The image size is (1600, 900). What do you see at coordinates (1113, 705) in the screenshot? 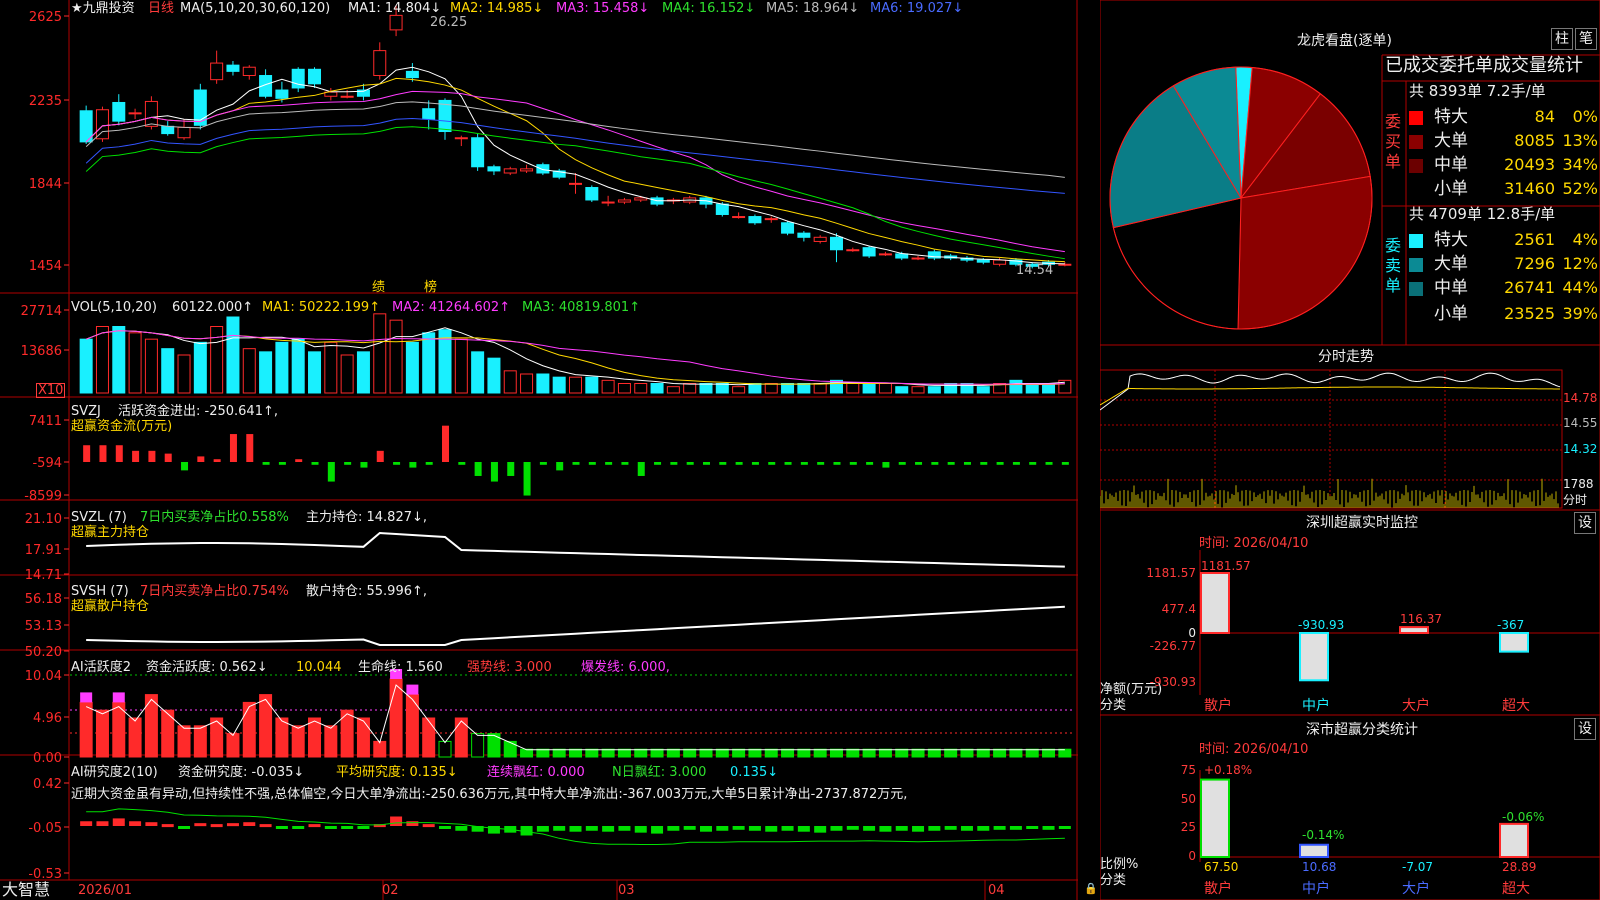
I see `sz-ylabel2: 分类` at bounding box center [1113, 705].